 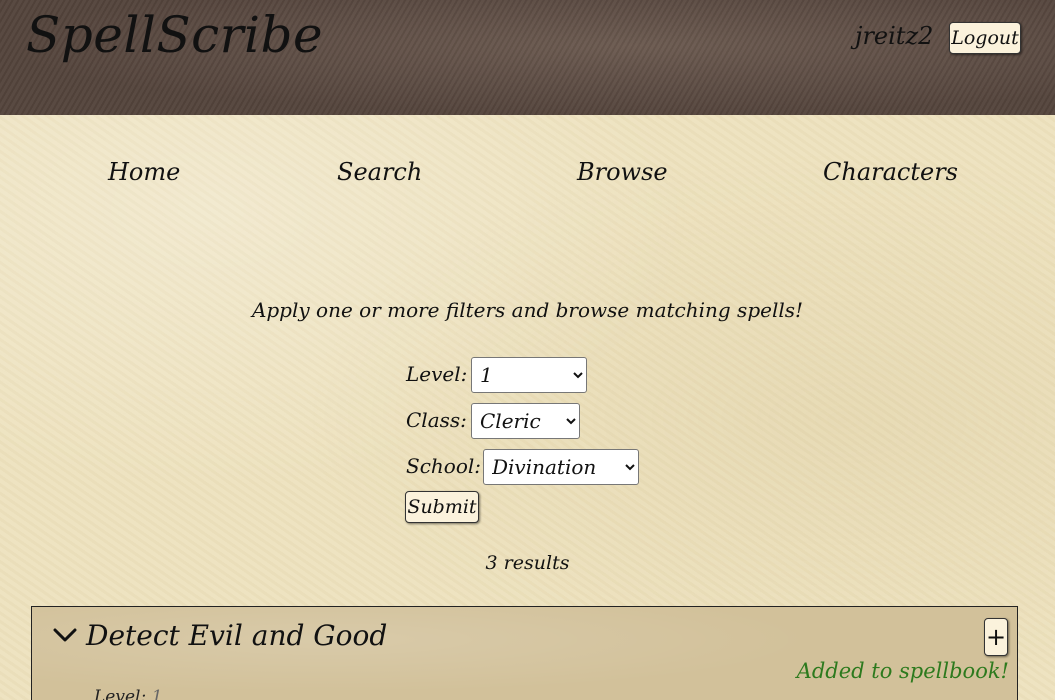 What do you see at coordinates (622, 172) in the screenshot?
I see `nav-browse: Browse` at bounding box center [622, 172].